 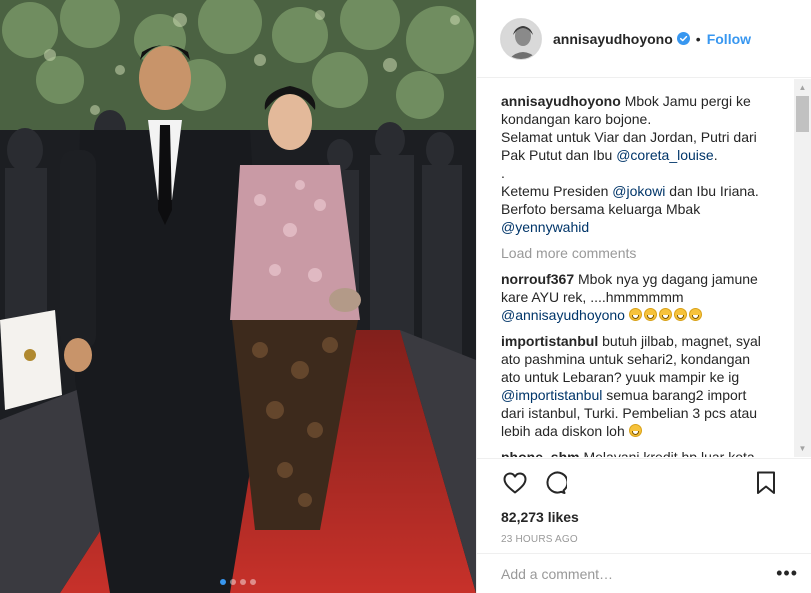 I want to click on caption-text-4: Ketemu Presiden, so click(x=557, y=191).